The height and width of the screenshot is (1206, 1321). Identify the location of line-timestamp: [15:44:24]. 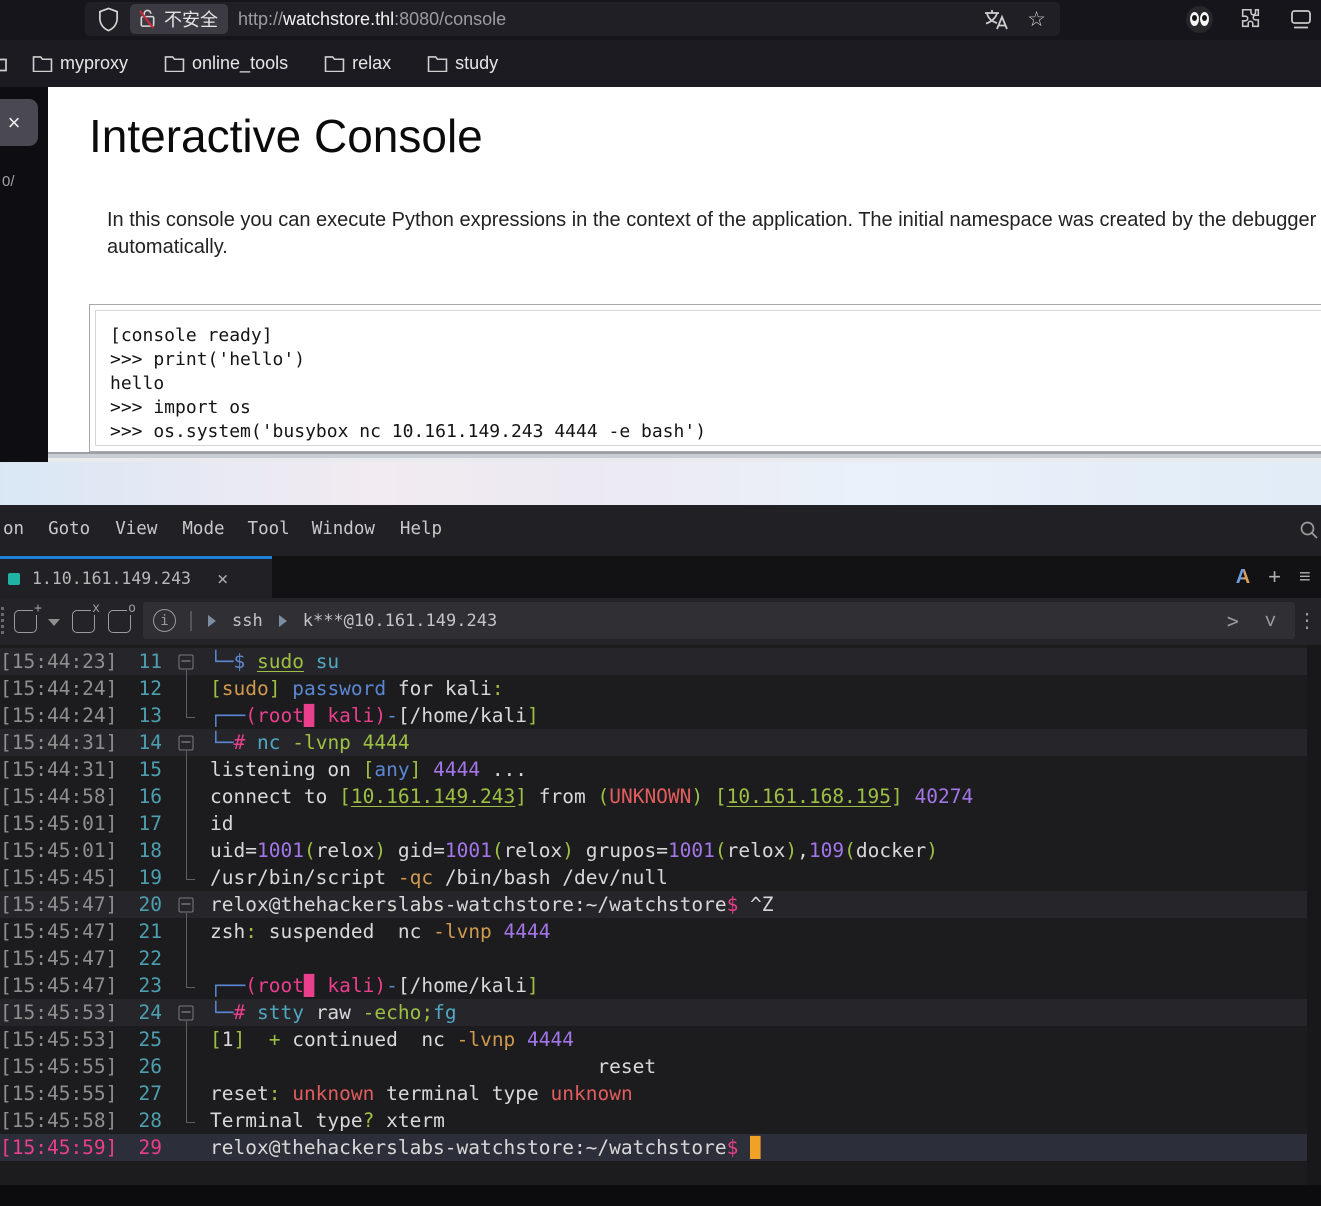
(59, 688).